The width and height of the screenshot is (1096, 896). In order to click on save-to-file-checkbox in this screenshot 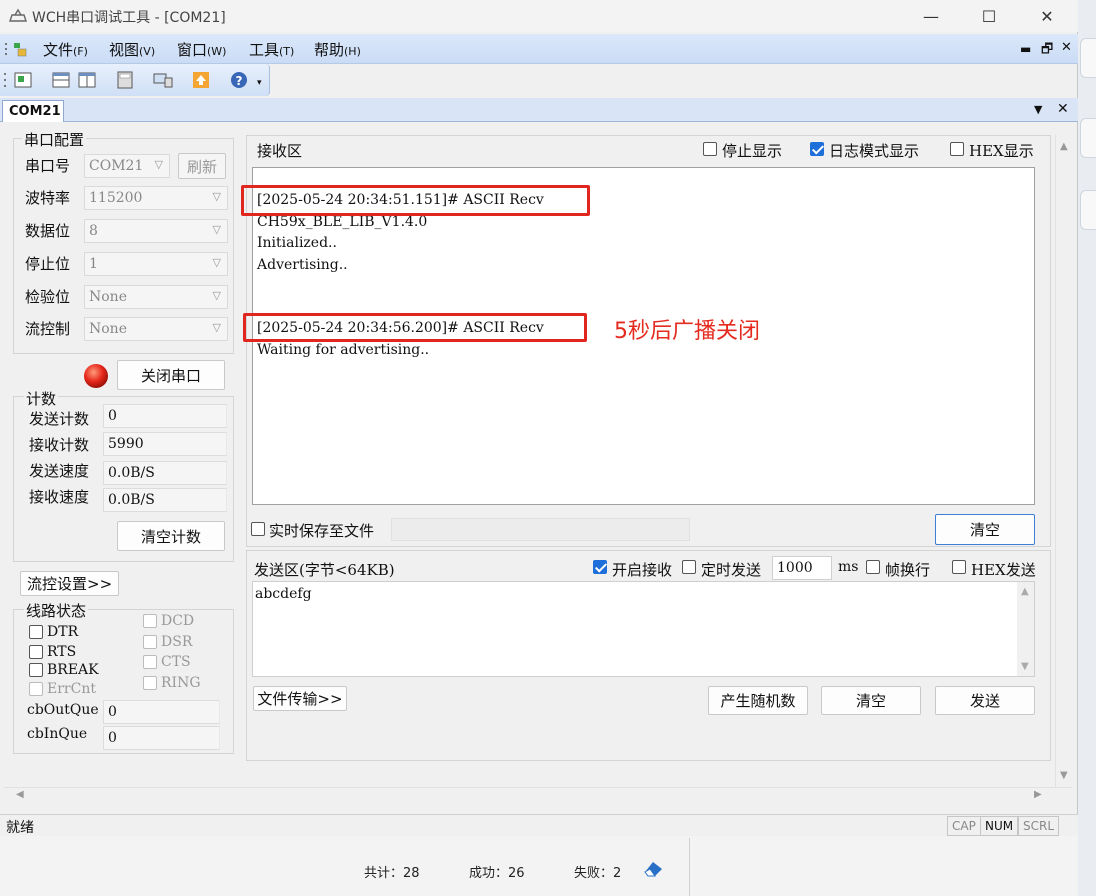, I will do `click(258, 529)`.